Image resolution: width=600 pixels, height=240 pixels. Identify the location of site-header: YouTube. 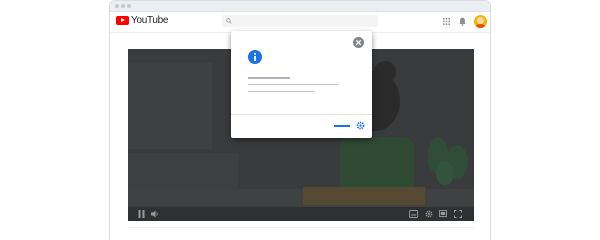
(300, 22).